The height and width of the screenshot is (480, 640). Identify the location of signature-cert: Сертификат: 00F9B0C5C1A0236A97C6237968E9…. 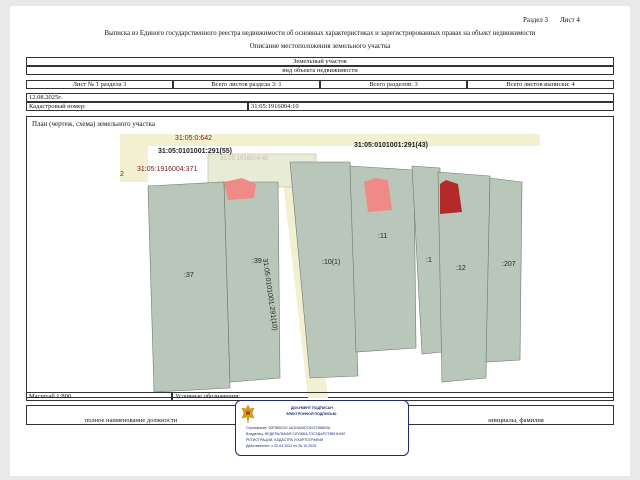
(288, 428).